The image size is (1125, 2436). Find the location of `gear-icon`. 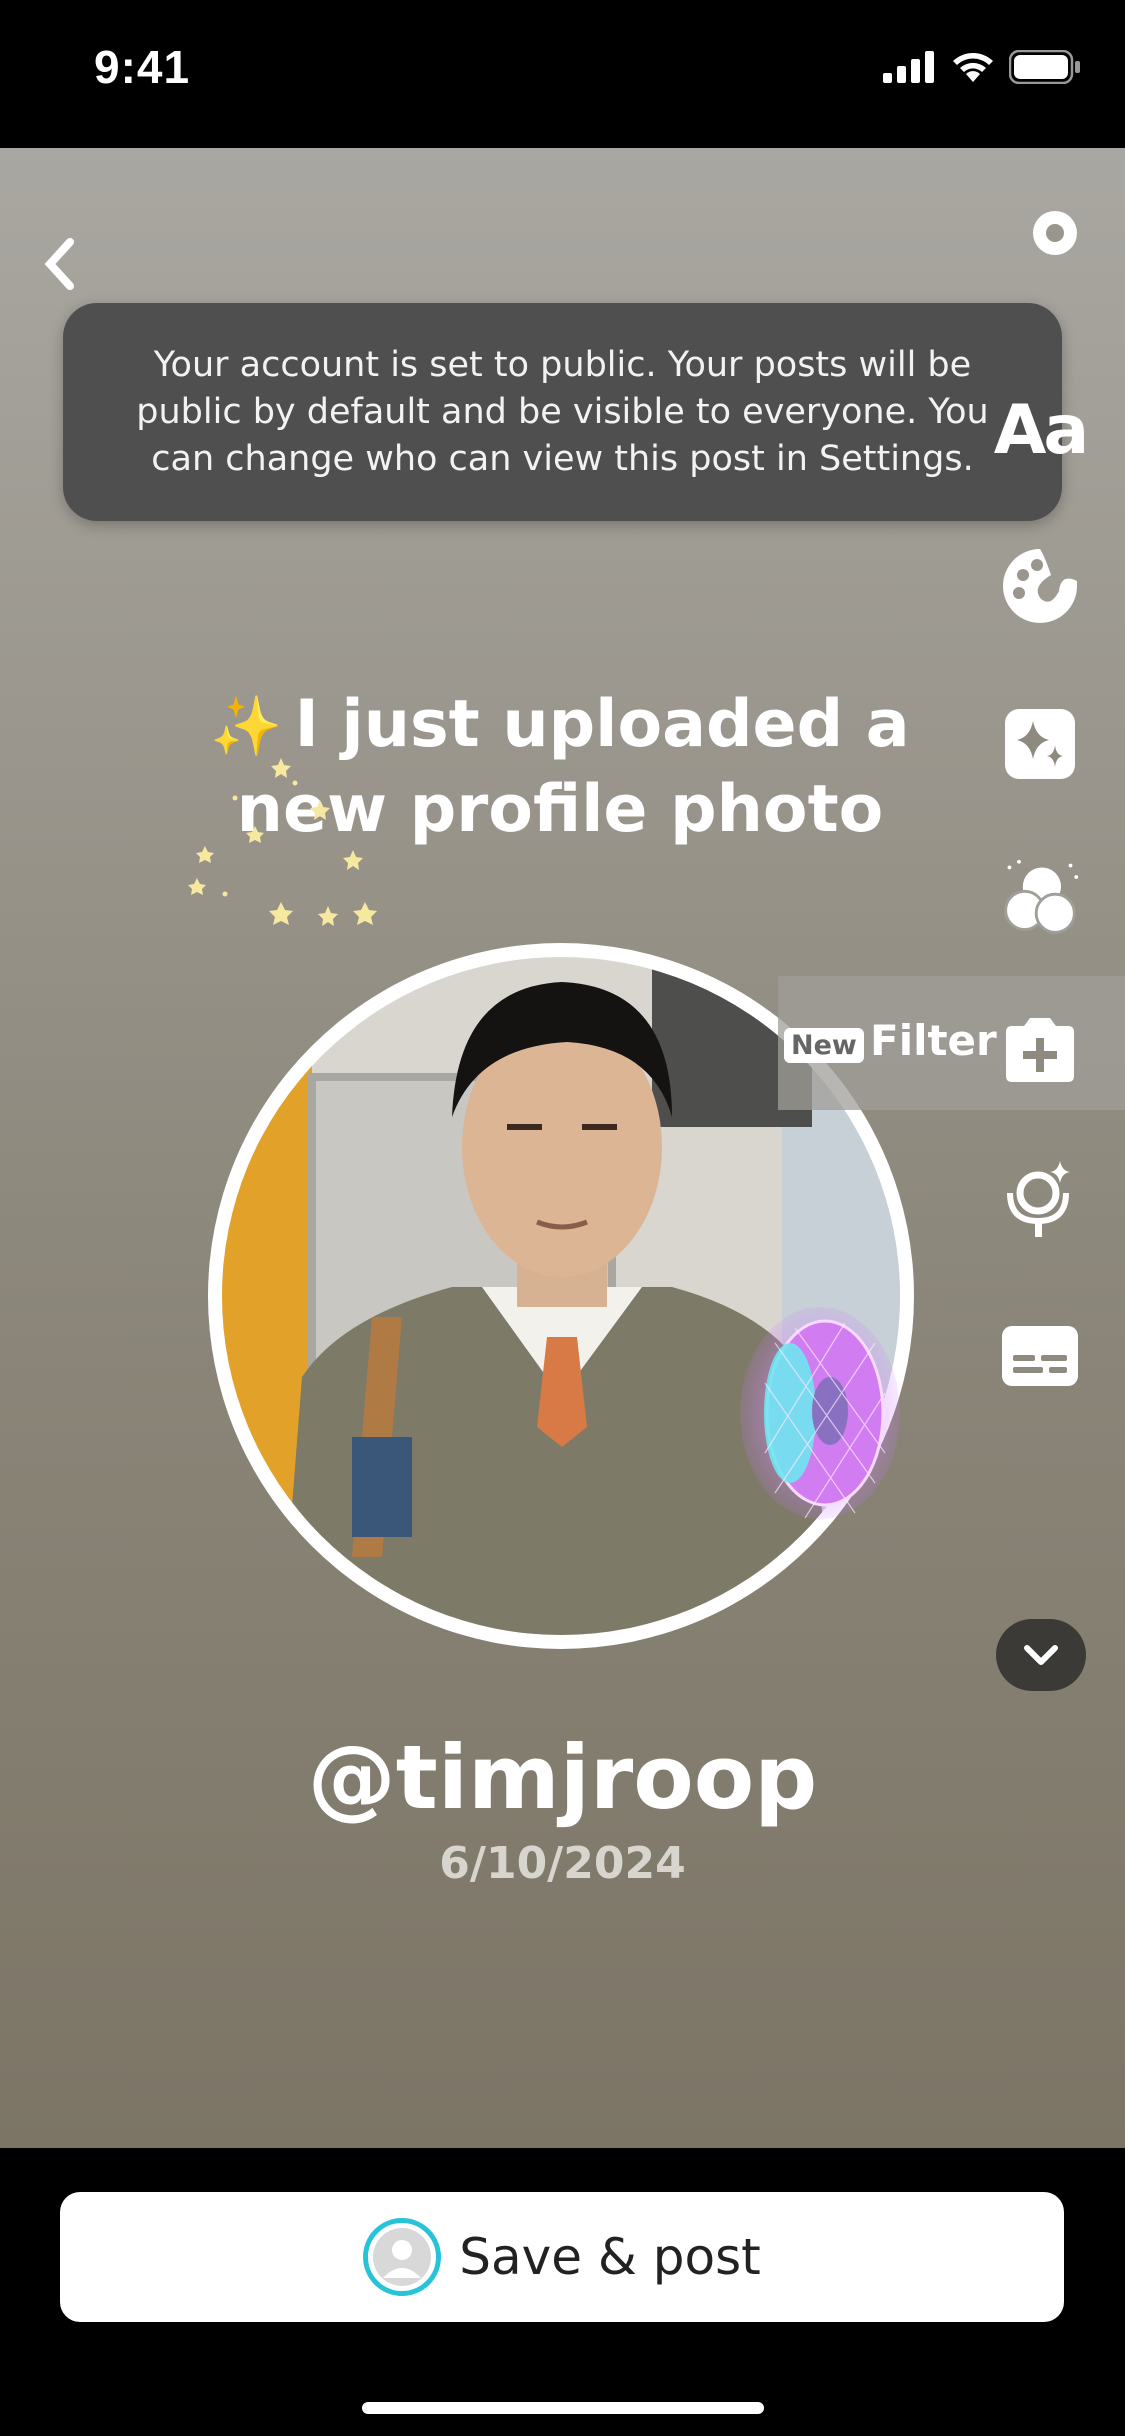

gear-icon is located at coordinates (1055, 233).